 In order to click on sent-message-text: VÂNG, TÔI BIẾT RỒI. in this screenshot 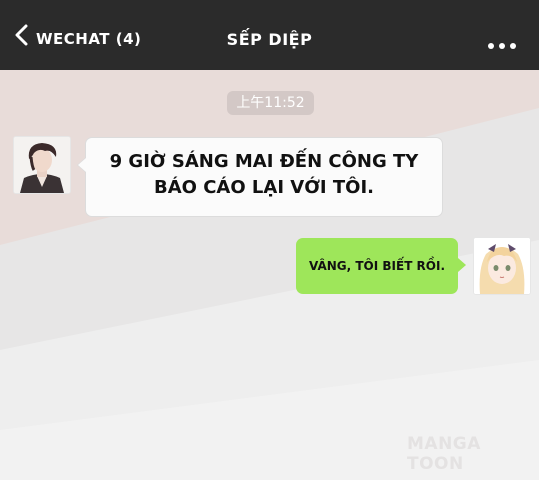, I will do `click(377, 266)`.